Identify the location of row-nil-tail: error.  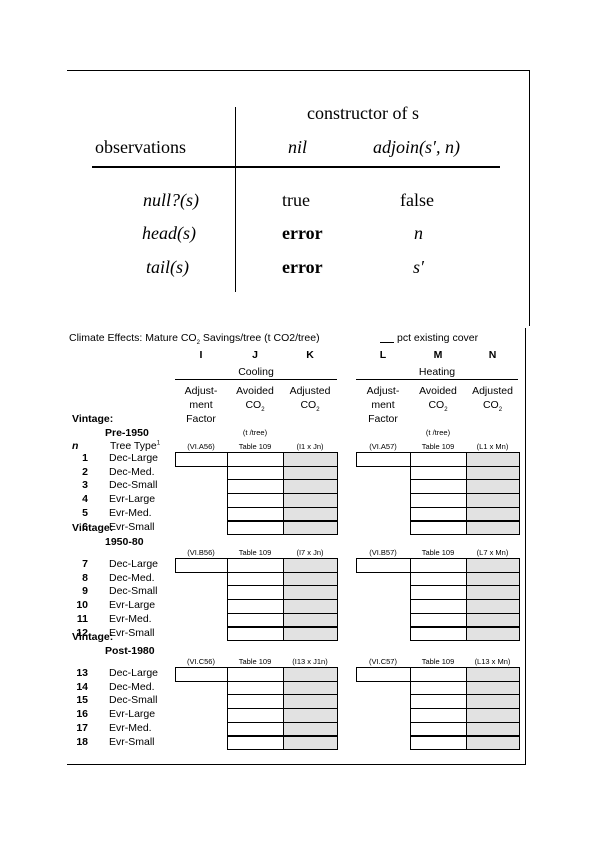
(302, 267).